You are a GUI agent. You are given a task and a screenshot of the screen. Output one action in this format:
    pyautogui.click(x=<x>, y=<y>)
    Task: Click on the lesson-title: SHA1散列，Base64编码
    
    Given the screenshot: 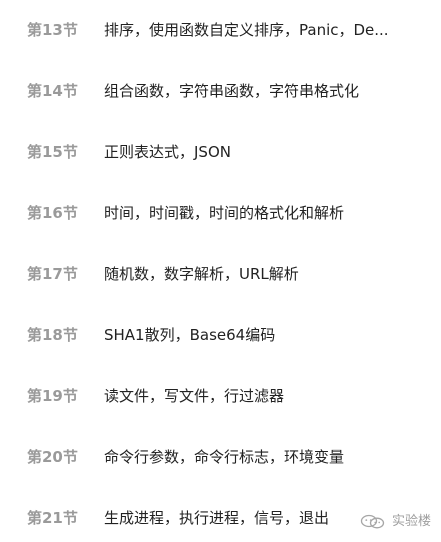 What is the action you would take?
    pyautogui.click(x=190, y=335)
    